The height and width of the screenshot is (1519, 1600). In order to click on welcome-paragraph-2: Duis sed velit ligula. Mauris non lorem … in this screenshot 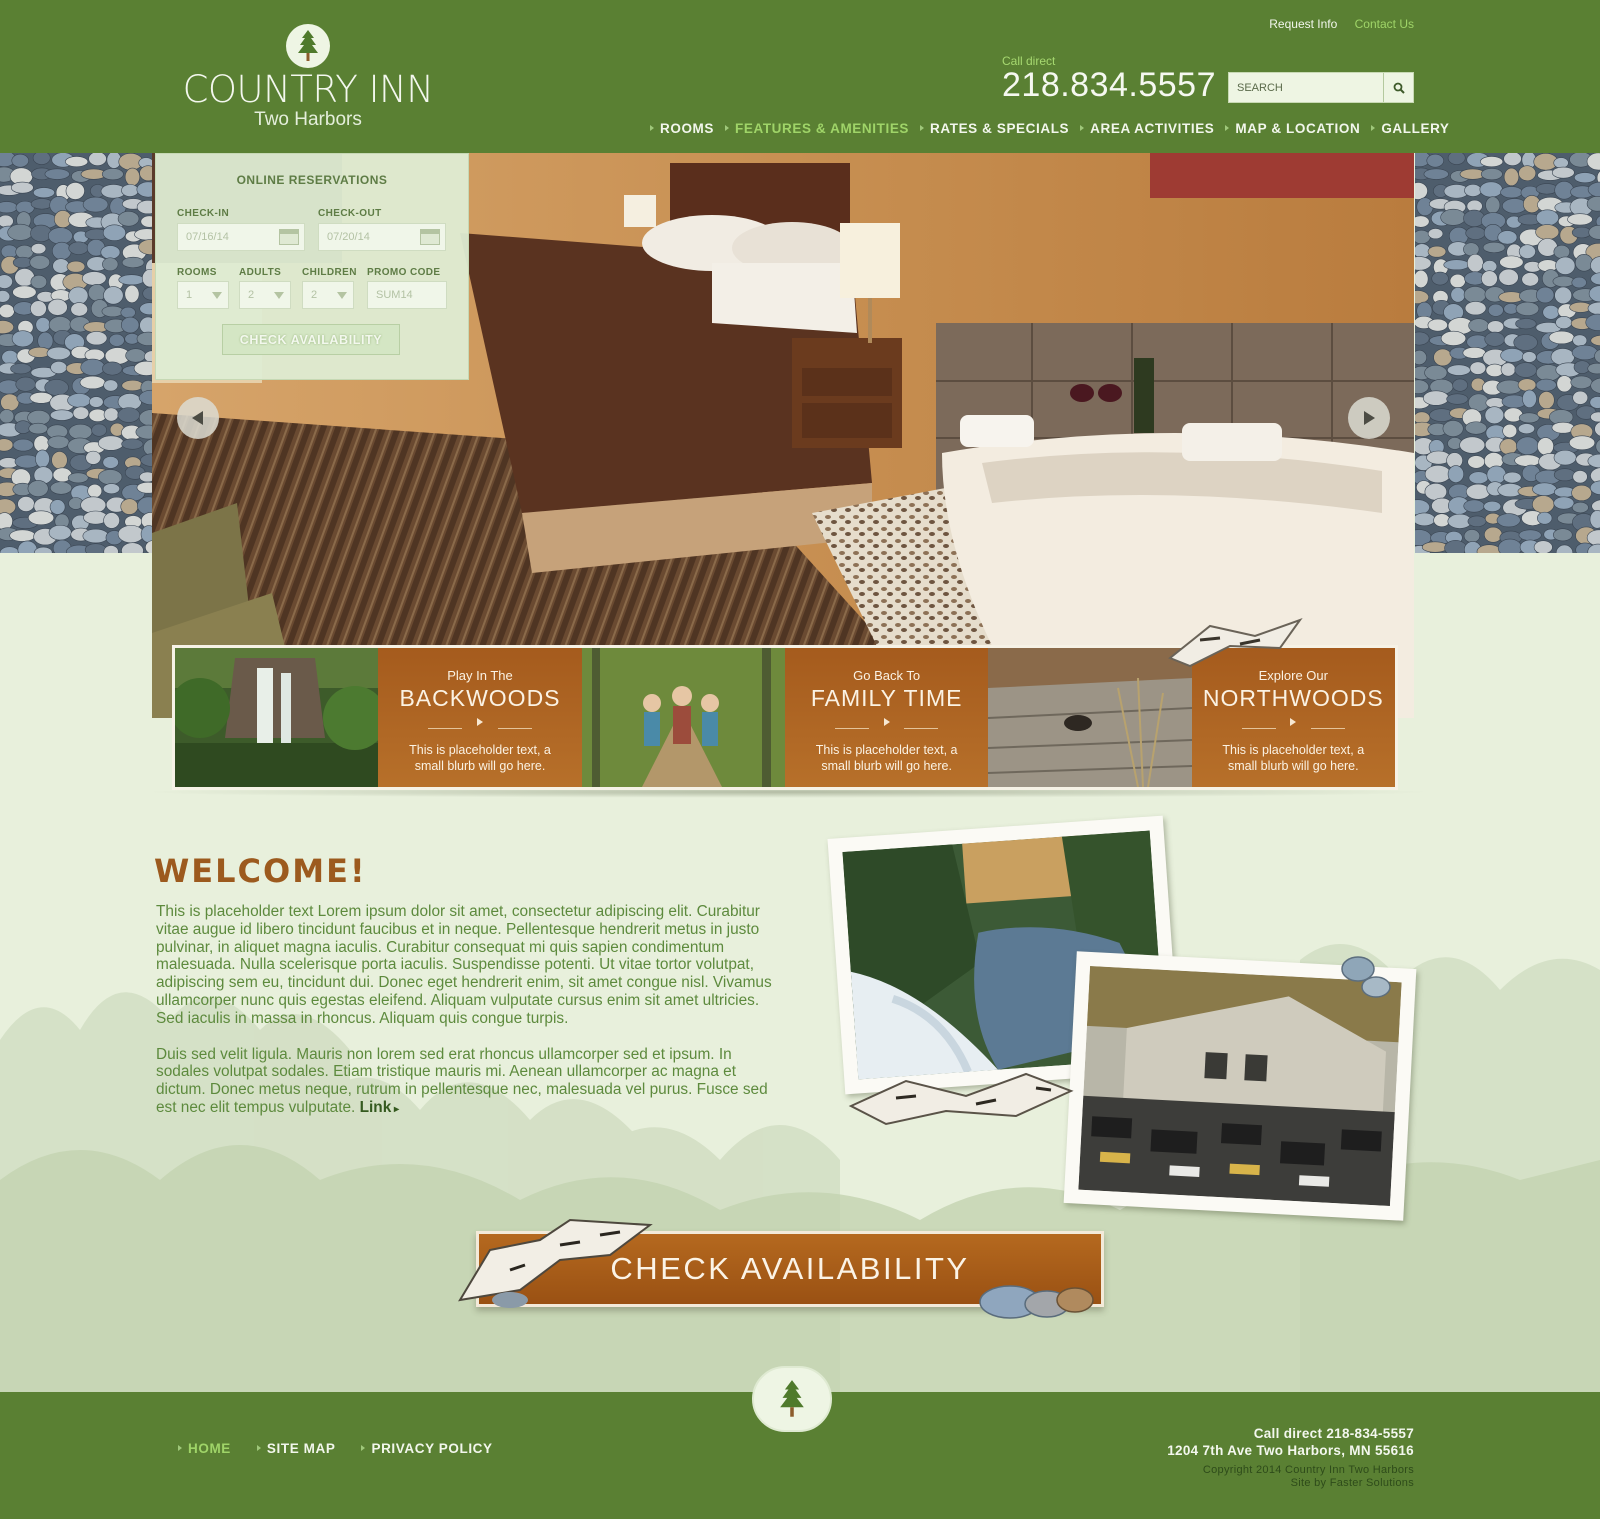, I will do `click(466, 1082)`.